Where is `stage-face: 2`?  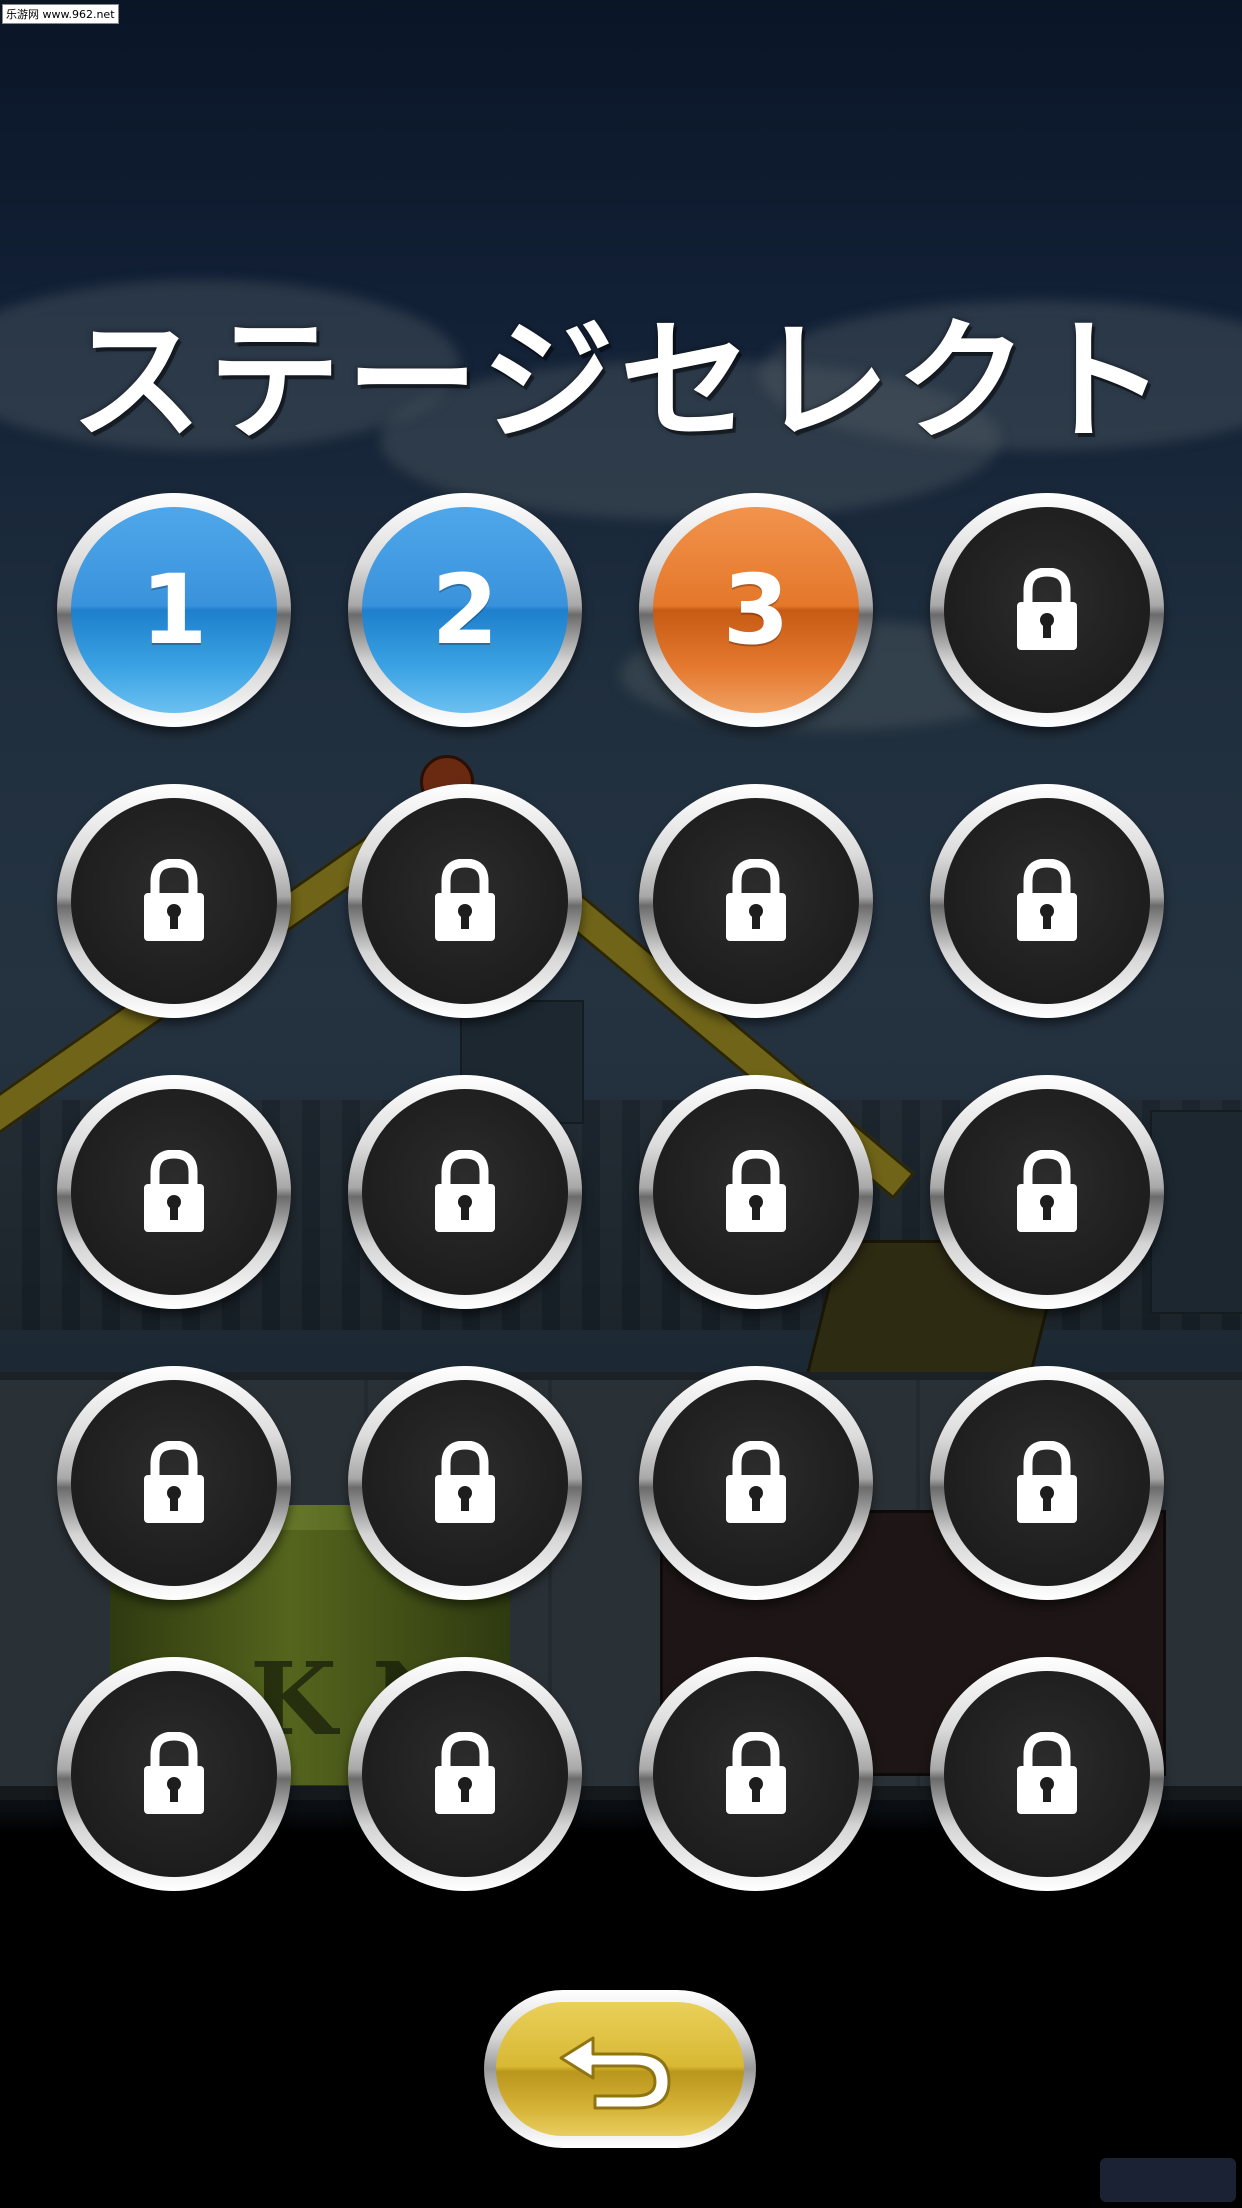
stage-face: 2 is located at coordinates (465, 610).